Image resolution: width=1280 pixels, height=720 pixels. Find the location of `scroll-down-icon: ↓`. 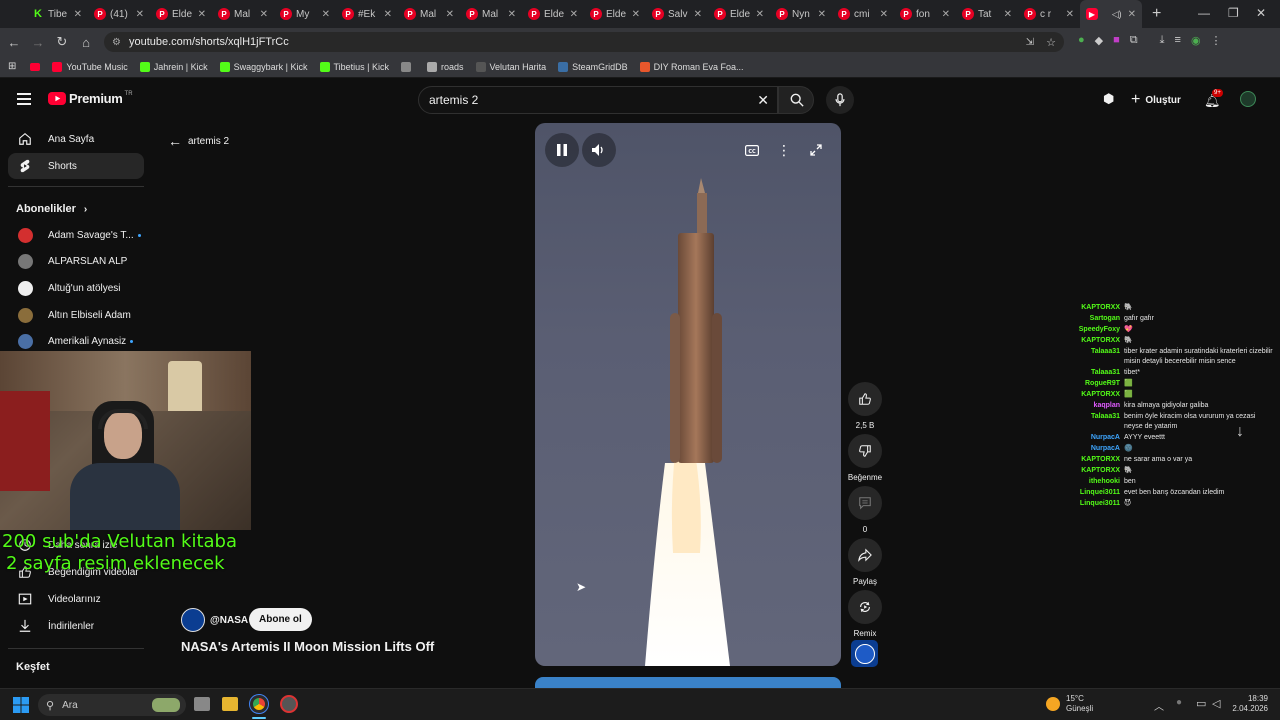

scroll-down-icon: ↓ is located at coordinates (1240, 432).